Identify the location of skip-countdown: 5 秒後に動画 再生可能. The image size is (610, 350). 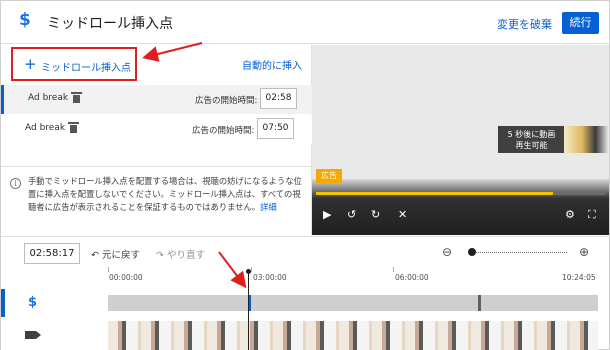
(531, 139).